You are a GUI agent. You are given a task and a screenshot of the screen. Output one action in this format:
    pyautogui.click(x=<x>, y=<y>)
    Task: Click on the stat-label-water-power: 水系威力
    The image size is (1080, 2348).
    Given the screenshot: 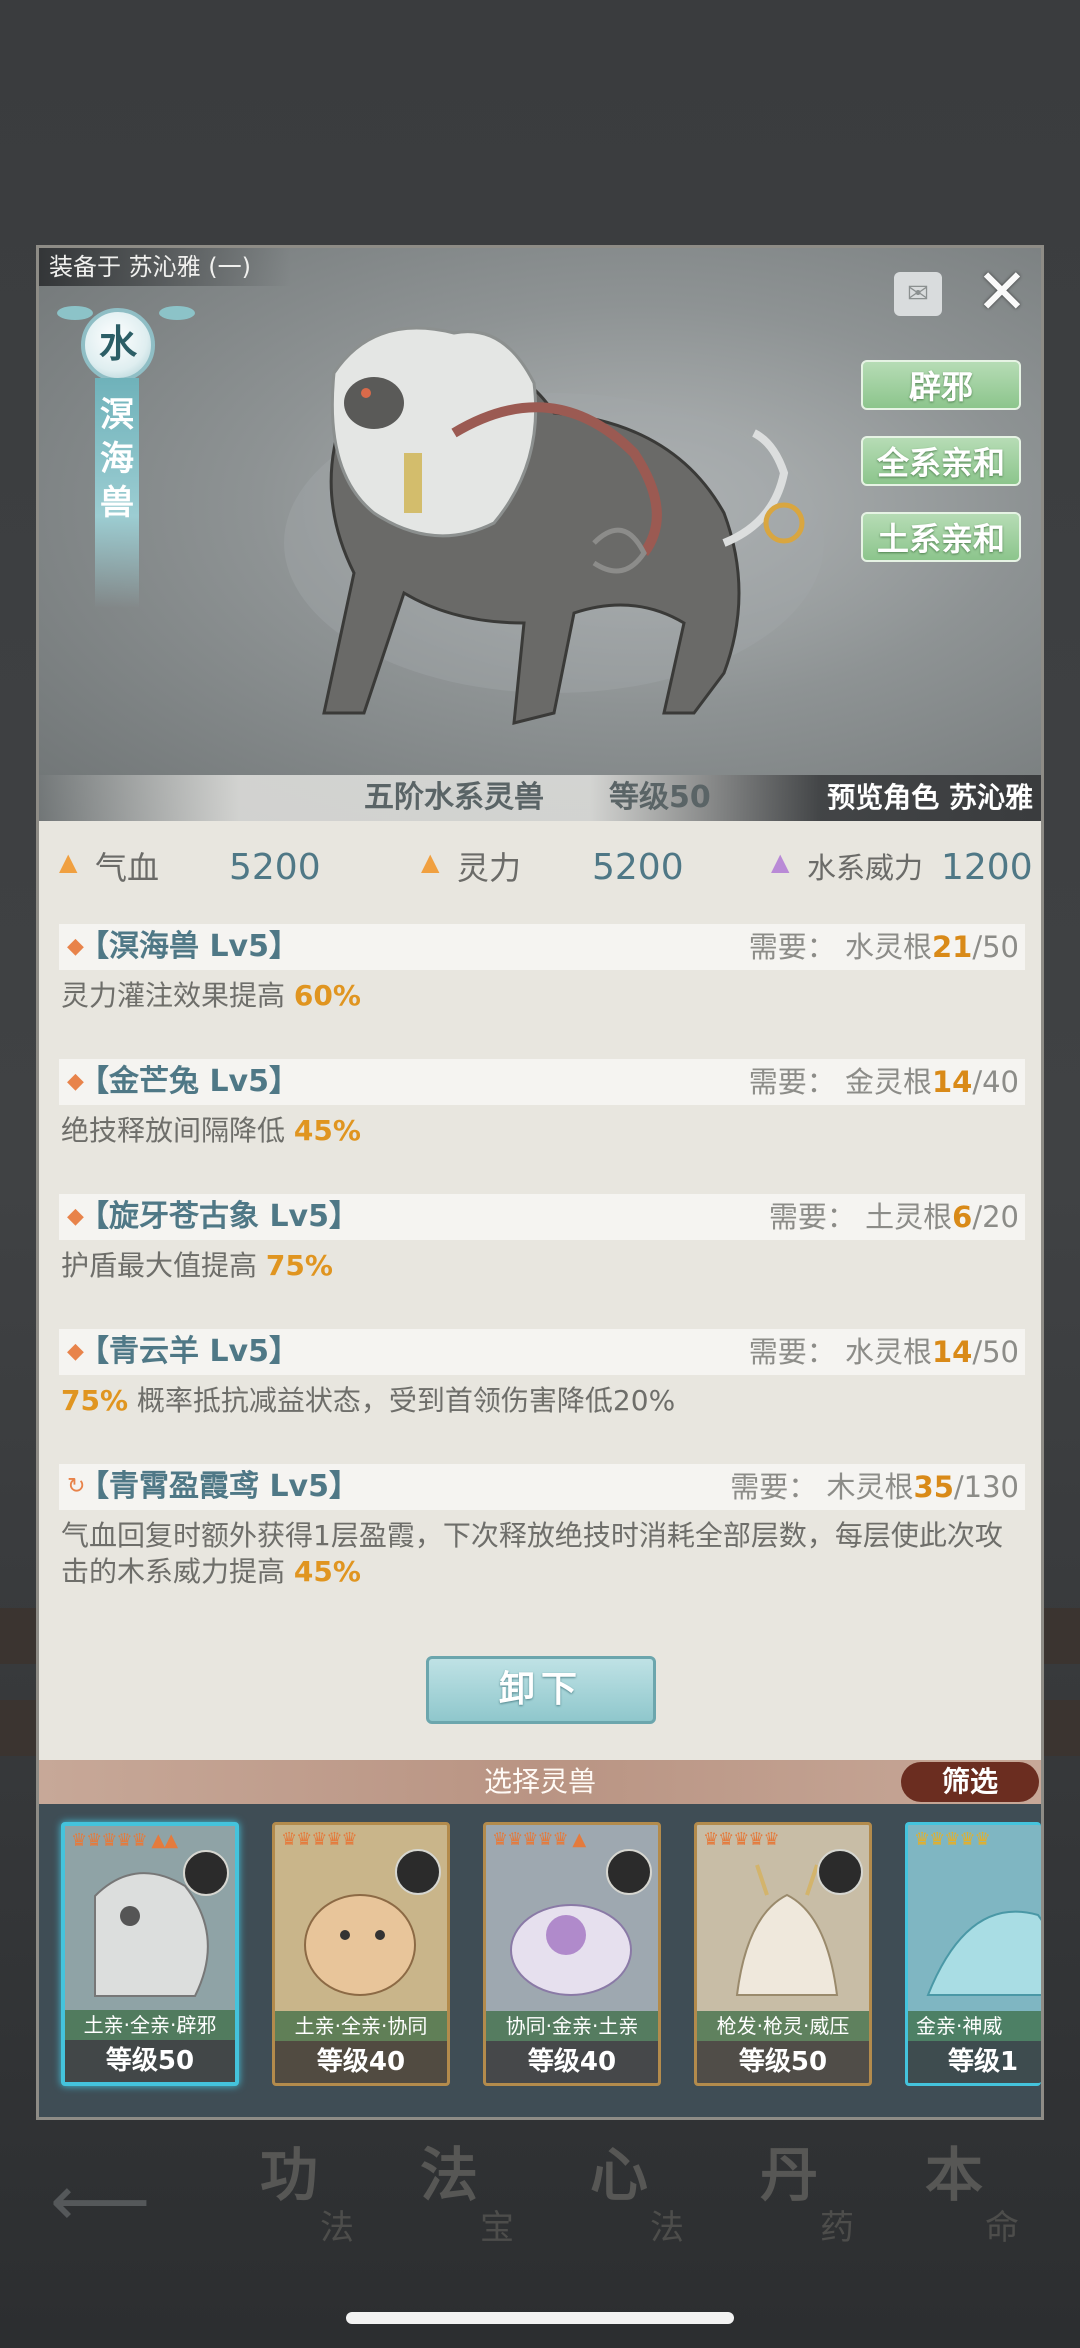 What is the action you would take?
    pyautogui.click(x=865, y=868)
    